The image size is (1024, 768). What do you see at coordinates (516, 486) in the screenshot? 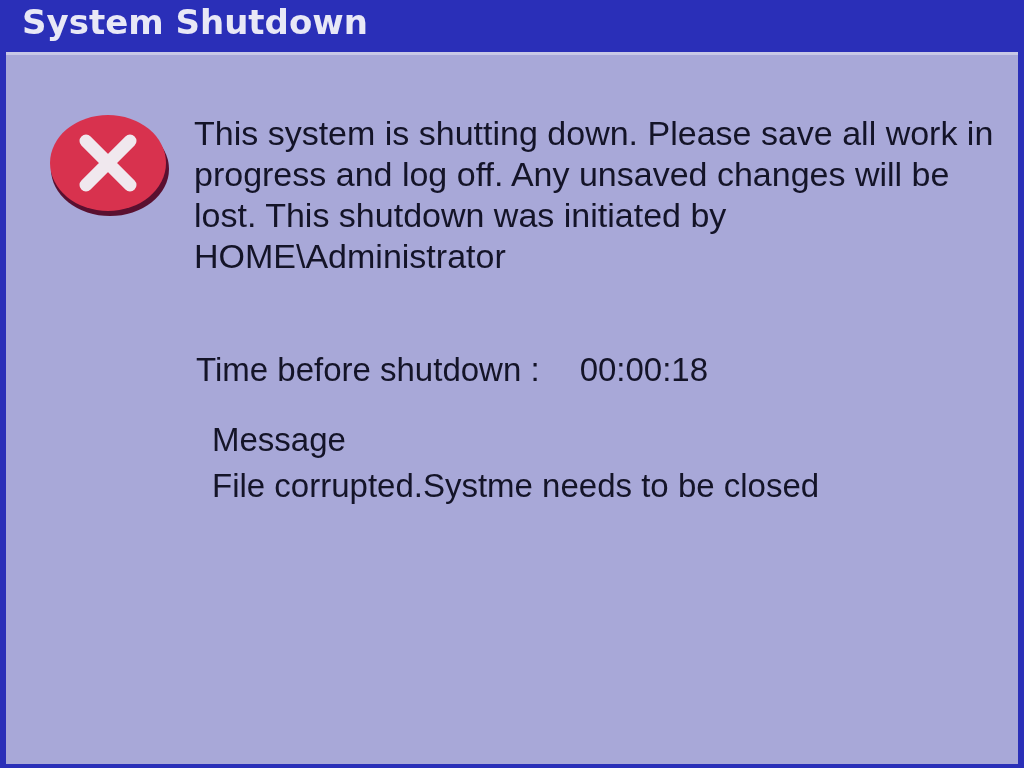
I see `message-text: File corrupted.Systme needs to be closed` at bounding box center [516, 486].